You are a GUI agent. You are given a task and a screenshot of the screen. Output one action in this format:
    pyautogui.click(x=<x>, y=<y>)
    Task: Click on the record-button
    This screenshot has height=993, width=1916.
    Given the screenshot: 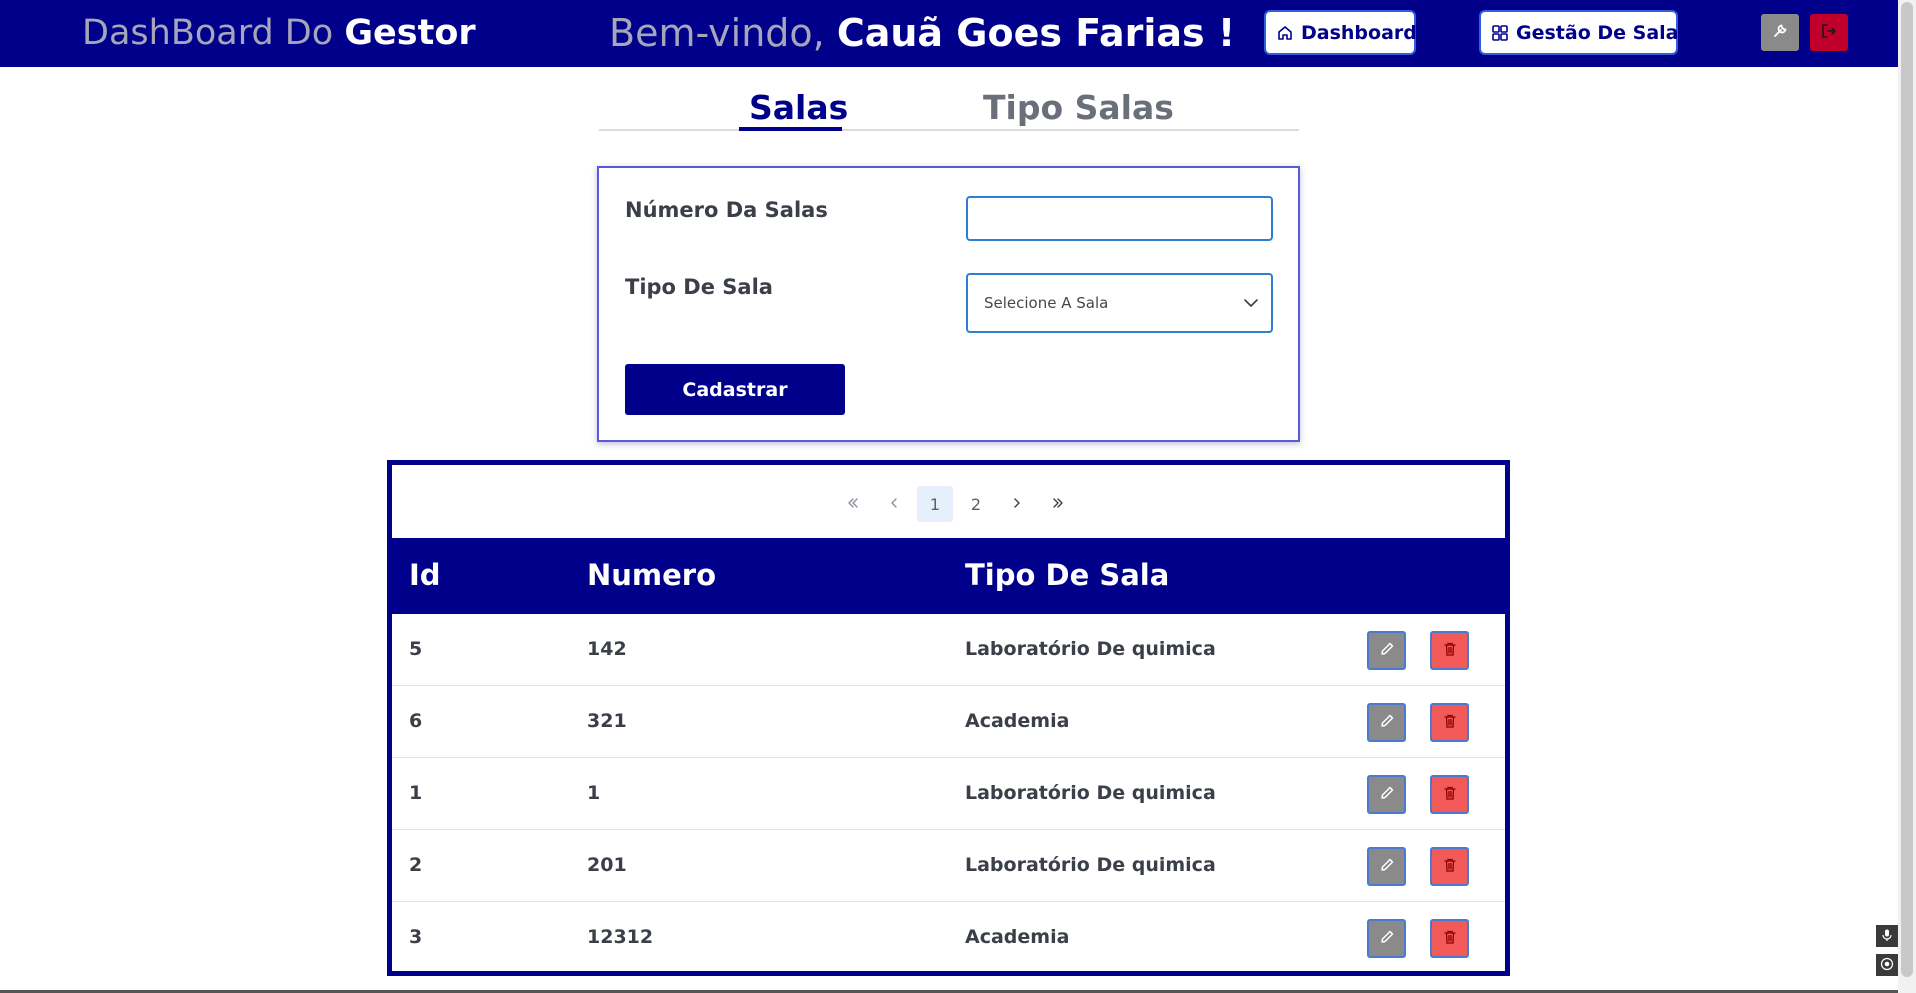 What is the action you would take?
    pyautogui.click(x=1887, y=965)
    